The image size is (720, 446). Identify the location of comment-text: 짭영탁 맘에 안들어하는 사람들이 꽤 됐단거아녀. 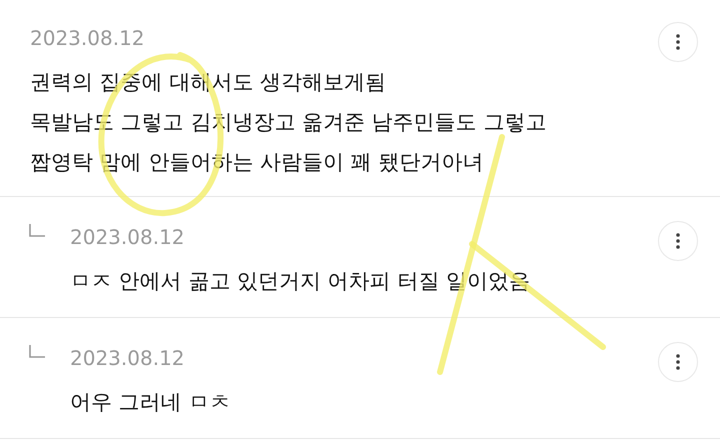
(257, 162).